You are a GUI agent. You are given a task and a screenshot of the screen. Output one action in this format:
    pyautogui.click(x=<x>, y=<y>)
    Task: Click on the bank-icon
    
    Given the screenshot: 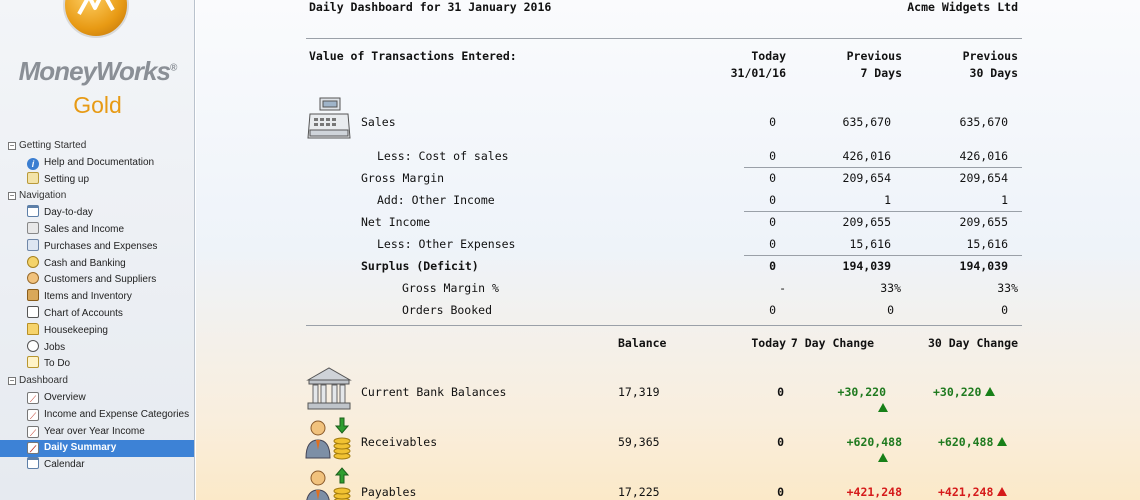 What is the action you would take?
    pyautogui.click(x=329, y=390)
    